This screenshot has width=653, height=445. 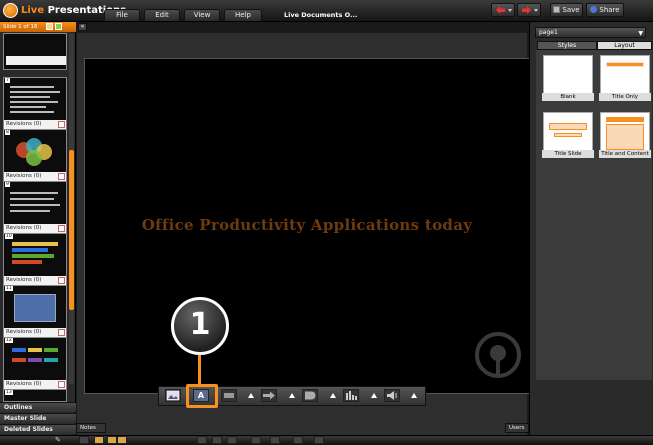 What do you see at coordinates (414, 395) in the screenshot?
I see `media-dropdown-icon` at bounding box center [414, 395].